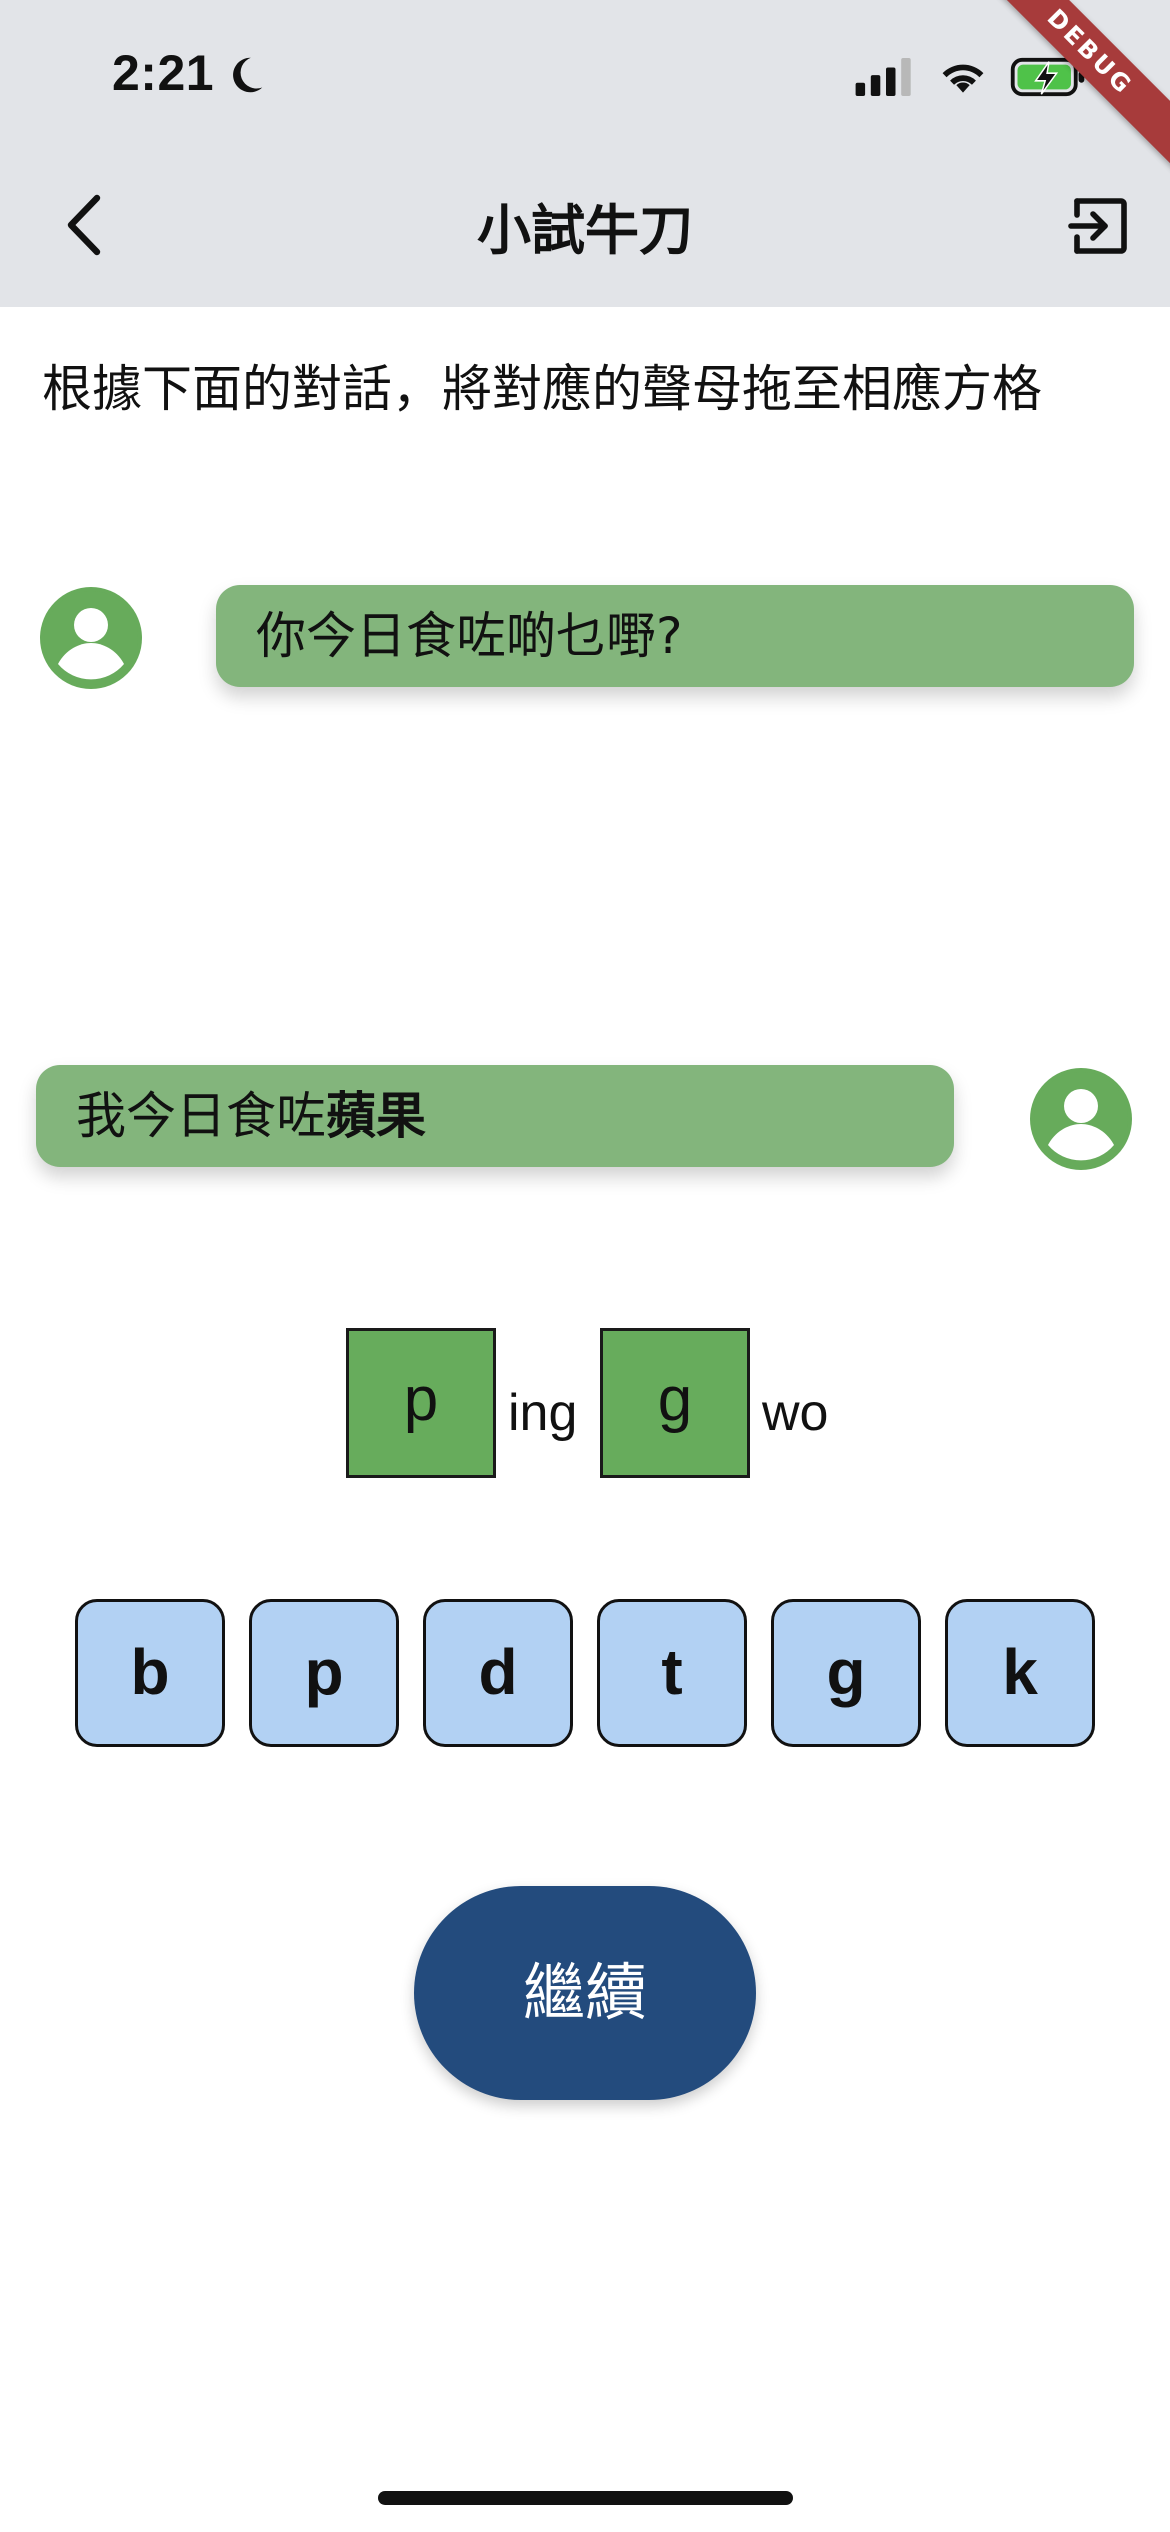 The image size is (1170, 2532). What do you see at coordinates (324, 1673) in the screenshot?
I see `choice-tile-p: p` at bounding box center [324, 1673].